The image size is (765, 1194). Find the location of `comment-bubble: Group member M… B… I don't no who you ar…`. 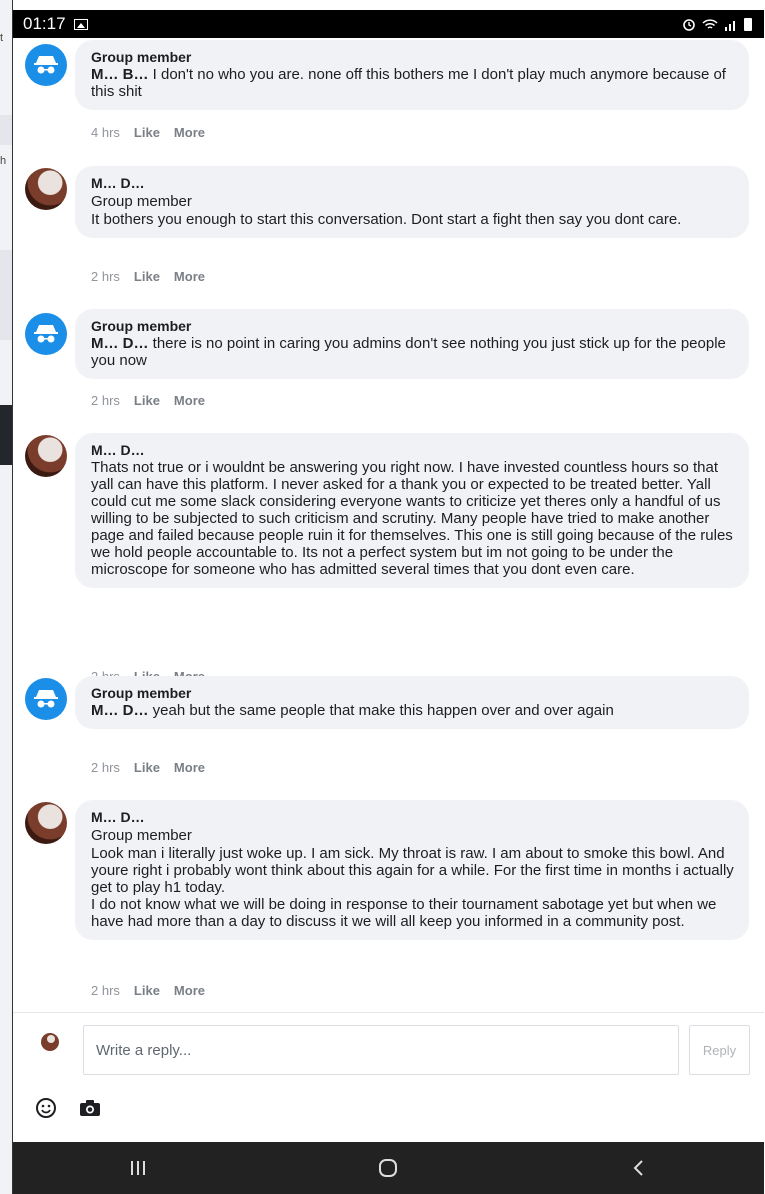

comment-bubble: Group member M… B… I don't no who you ar… is located at coordinates (412, 75).